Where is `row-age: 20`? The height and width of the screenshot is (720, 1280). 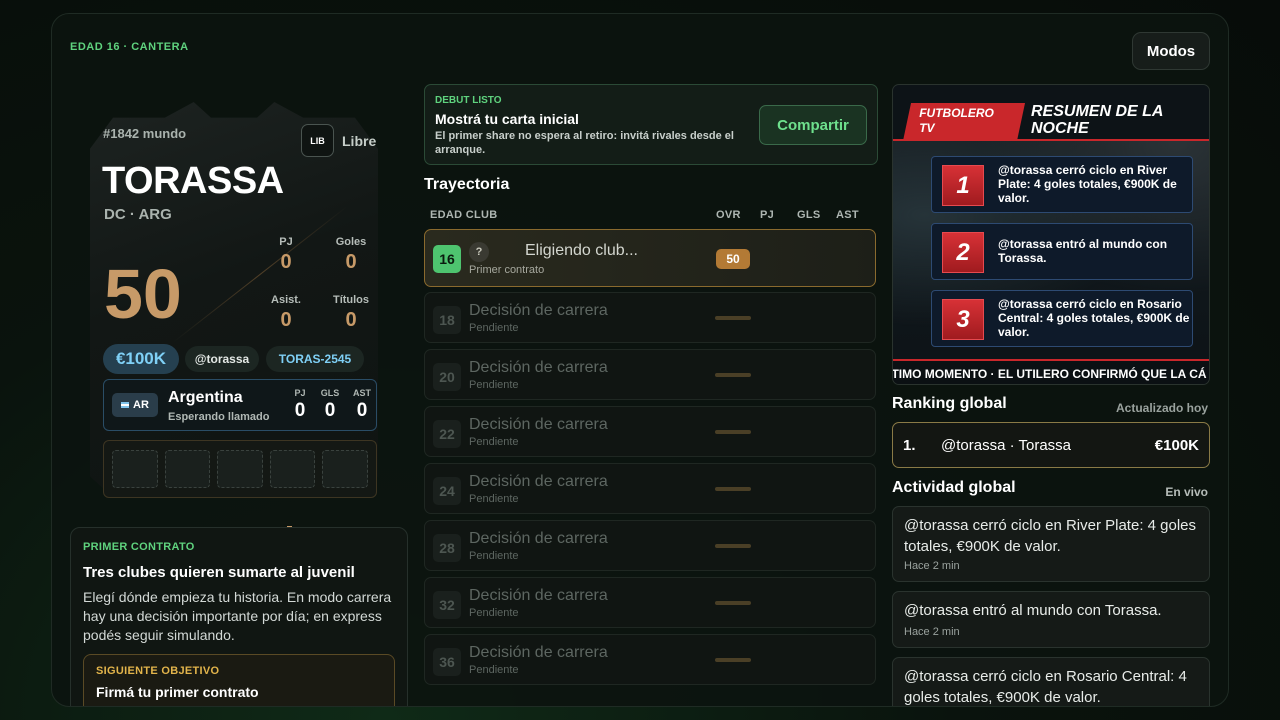 row-age: 20 is located at coordinates (447, 377).